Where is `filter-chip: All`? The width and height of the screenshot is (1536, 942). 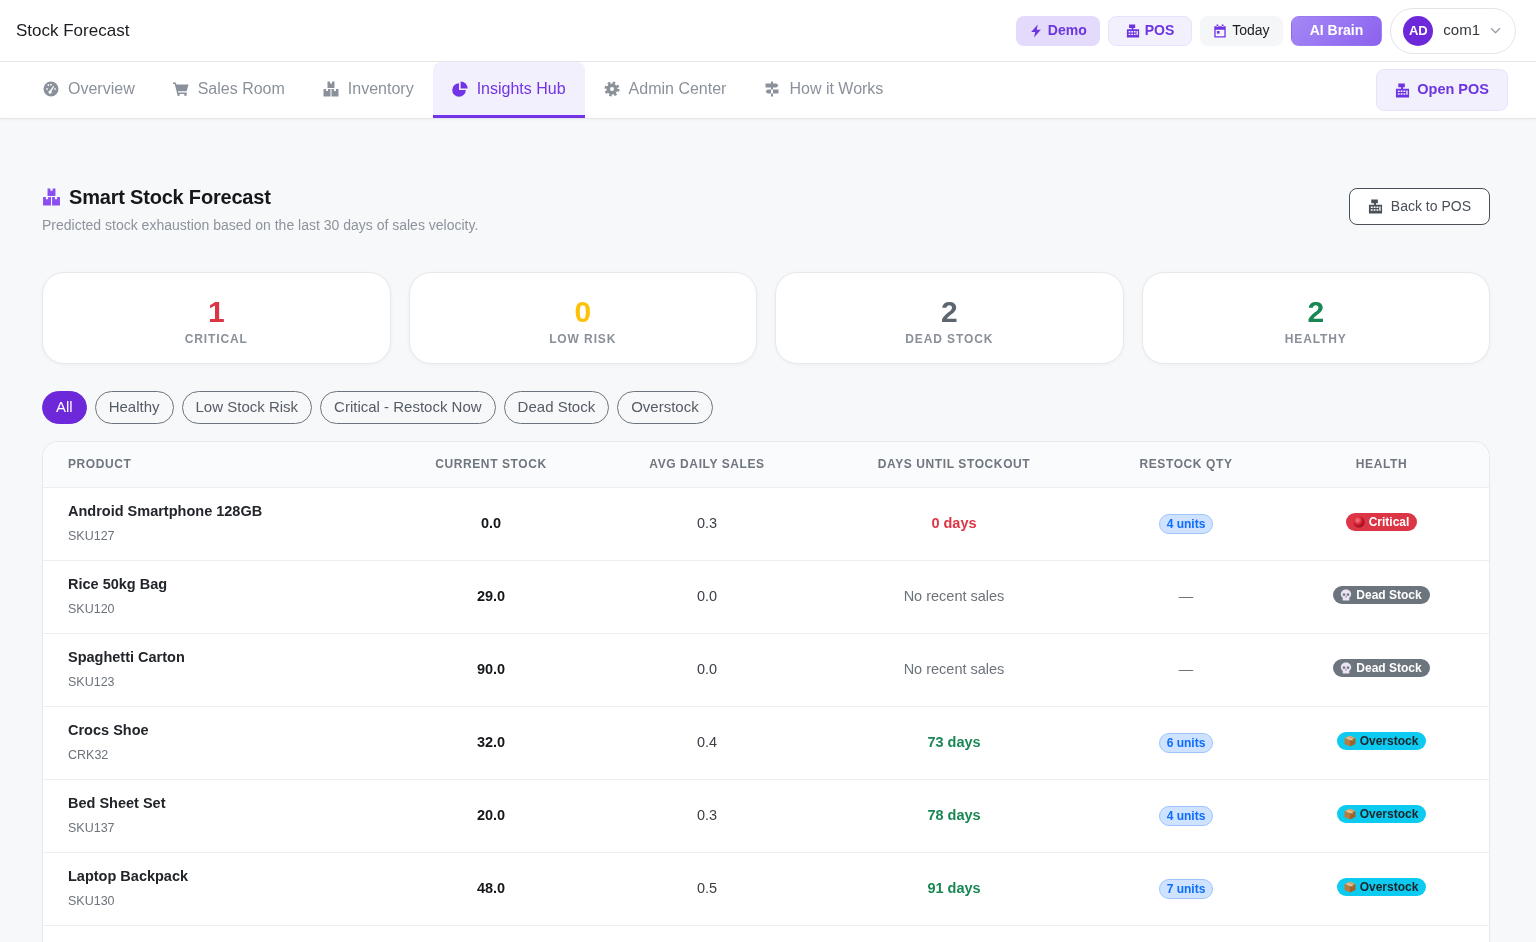 filter-chip: All is located at coordinates (64, 407).